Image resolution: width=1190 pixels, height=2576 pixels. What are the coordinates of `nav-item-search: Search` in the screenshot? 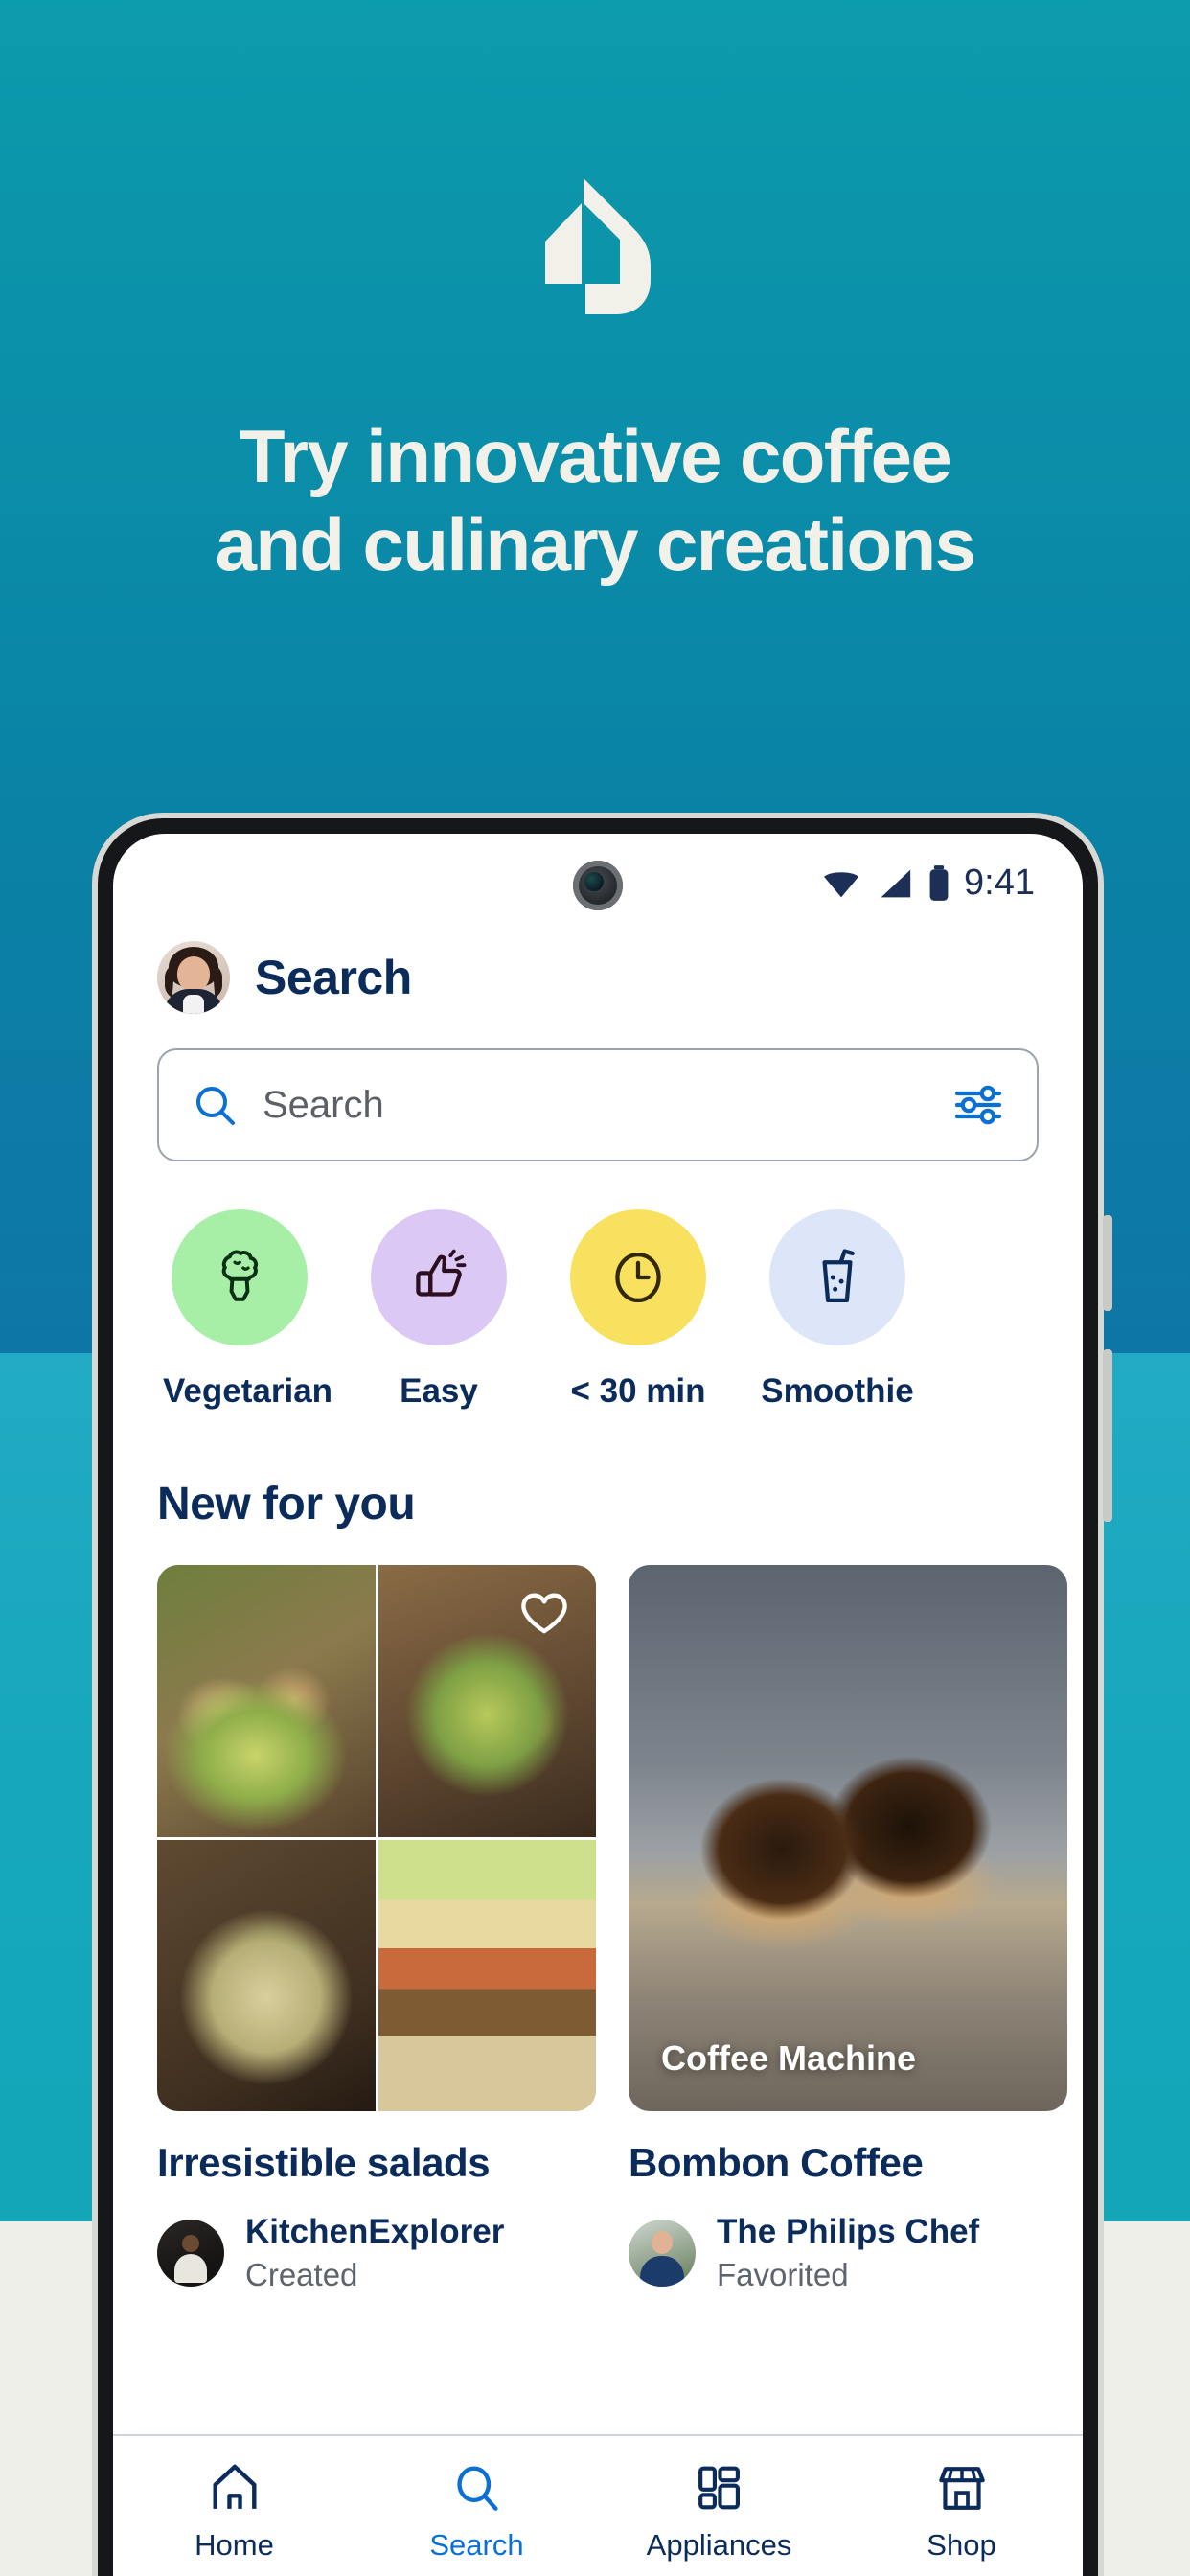 It's located at (476, 2518).